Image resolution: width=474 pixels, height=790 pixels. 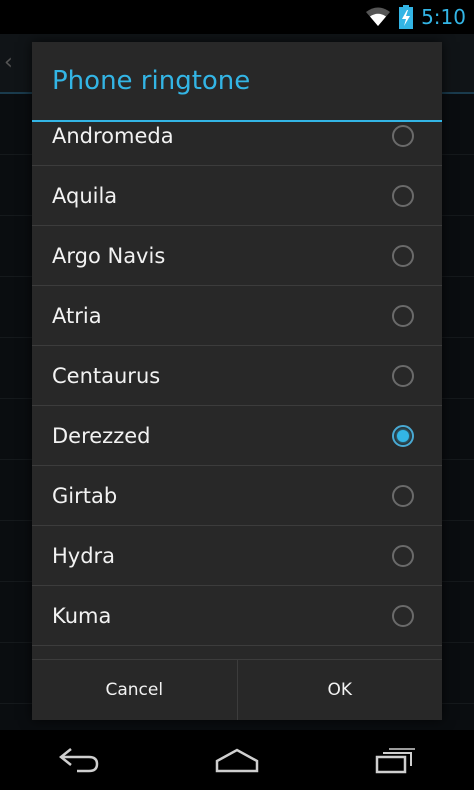 I want to click on ringtone-label: Argo Navis, so click(x=109, y=256).